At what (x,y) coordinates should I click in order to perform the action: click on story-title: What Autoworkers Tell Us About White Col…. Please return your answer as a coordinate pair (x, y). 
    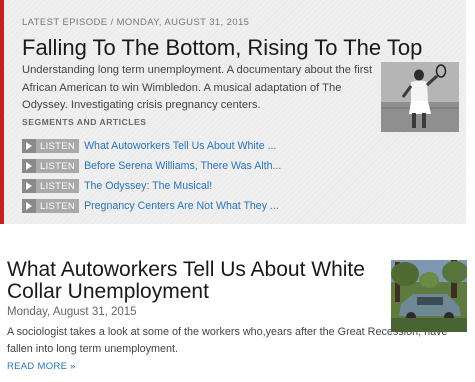
    Looking at the image, I should click on (195, 281).